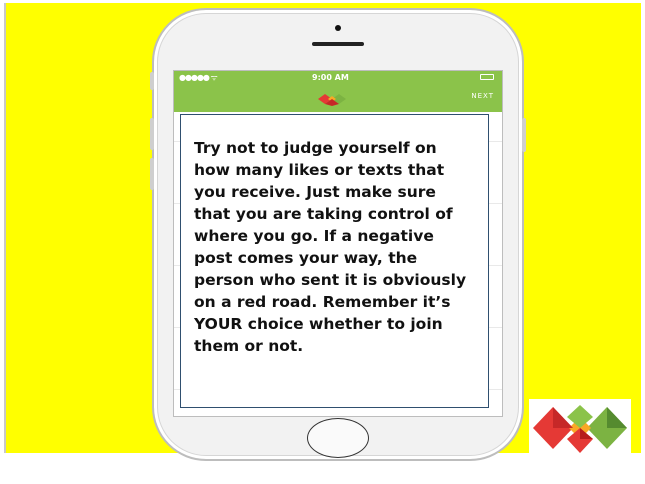 The height and width of the screenshot is (484, 645). Describe the element at coordinates (152, 174) in the screenshot. I see `phone-volume-down-button` at that location.